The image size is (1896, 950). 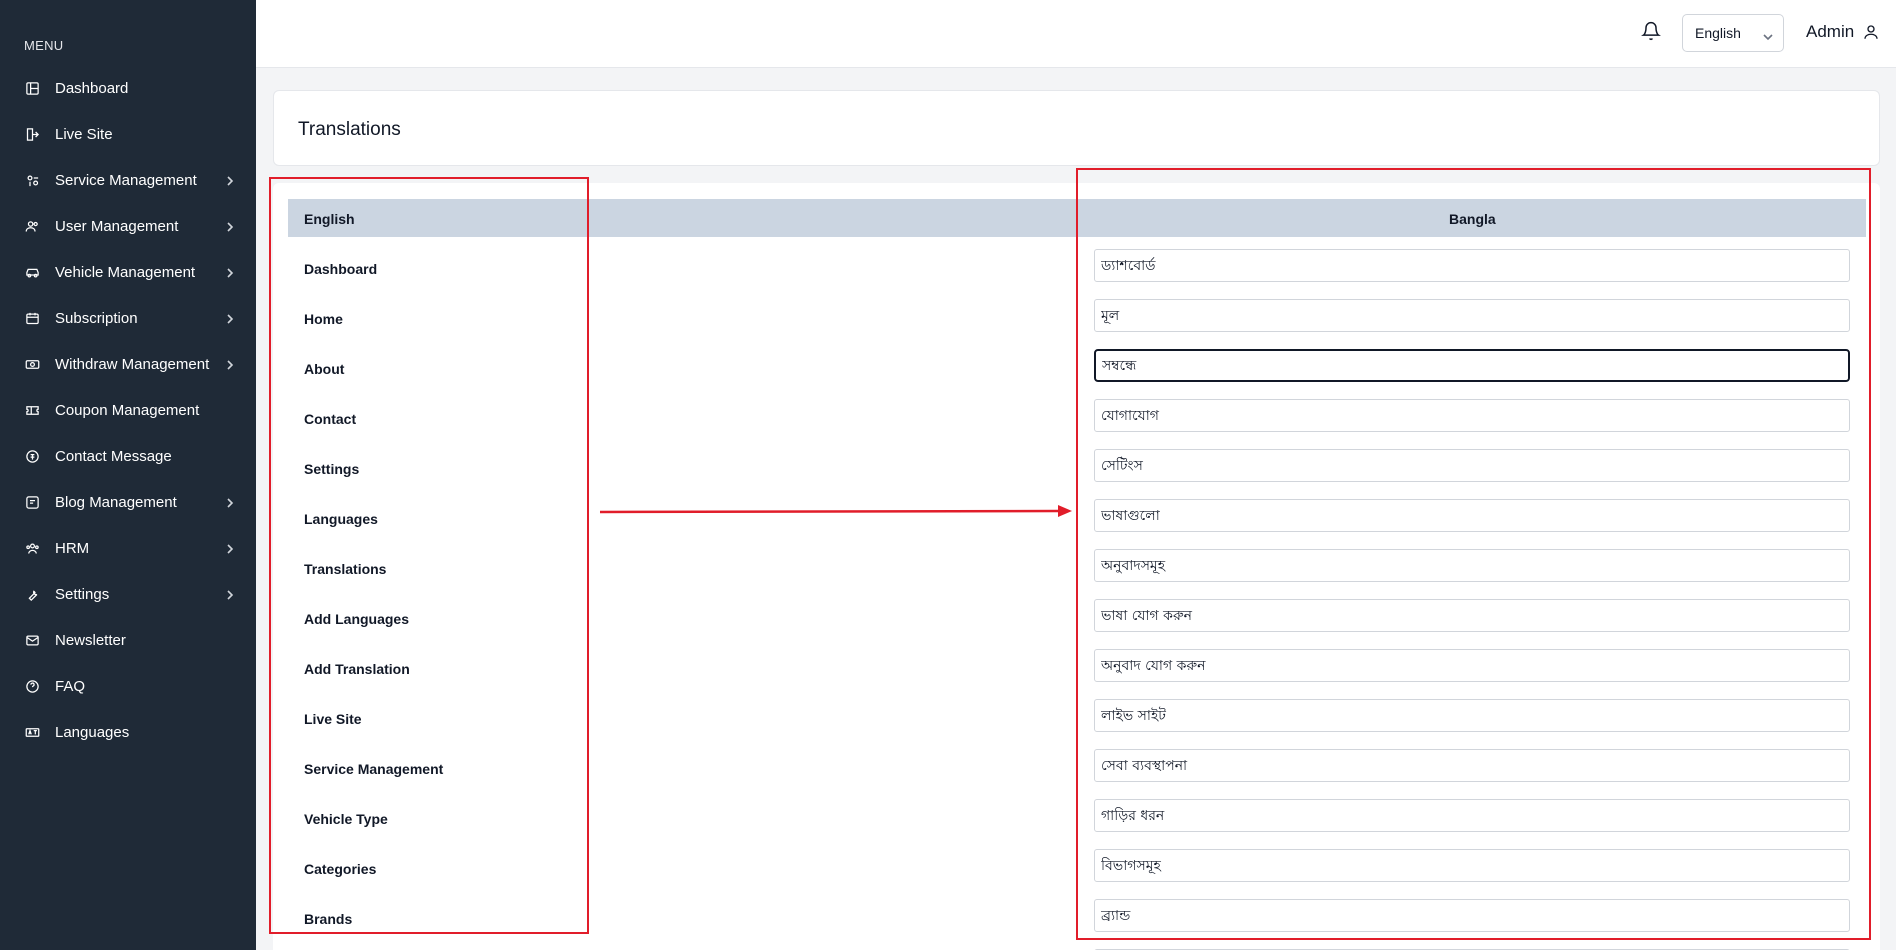 I want to click on sidebar-item-label: Settings, so click(x=82, y=594).